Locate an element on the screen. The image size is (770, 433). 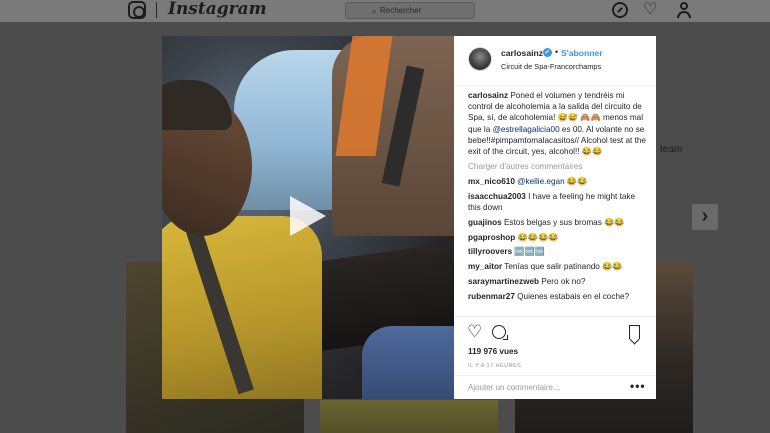
search-placeholder: Rechercher is located at coordinates (401, 10).